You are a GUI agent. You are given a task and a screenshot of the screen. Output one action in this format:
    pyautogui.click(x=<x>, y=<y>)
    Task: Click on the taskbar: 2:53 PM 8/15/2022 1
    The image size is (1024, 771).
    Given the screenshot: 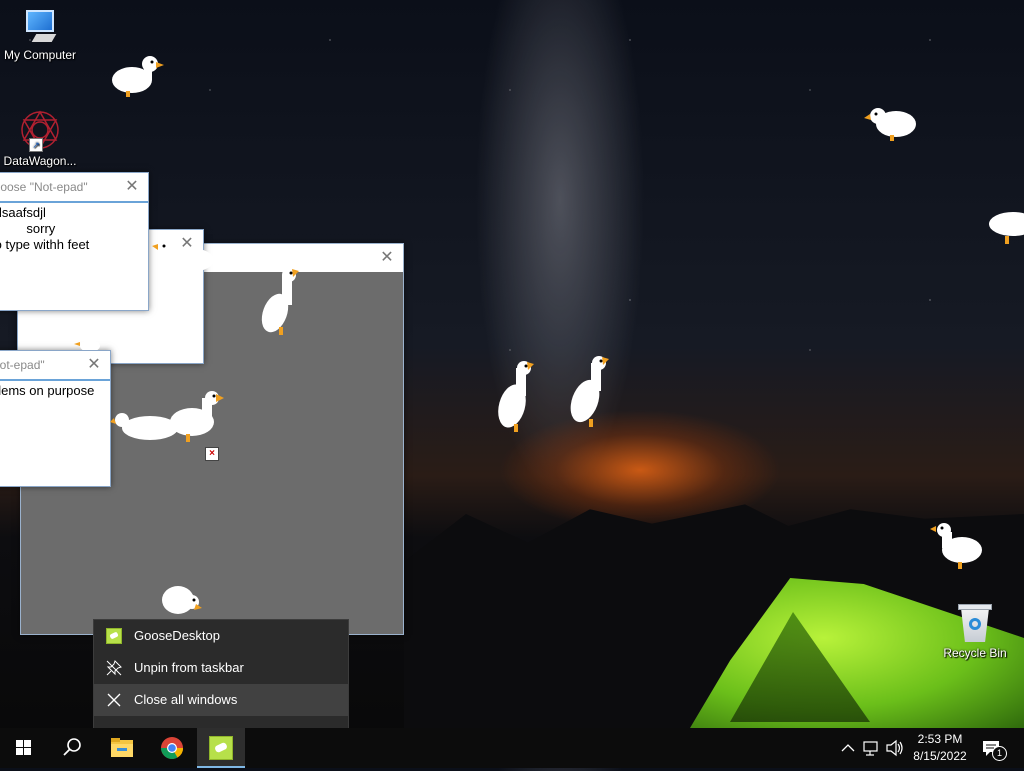 What is the action you would take?
    pyautogui.click(x=512, y=748)
    